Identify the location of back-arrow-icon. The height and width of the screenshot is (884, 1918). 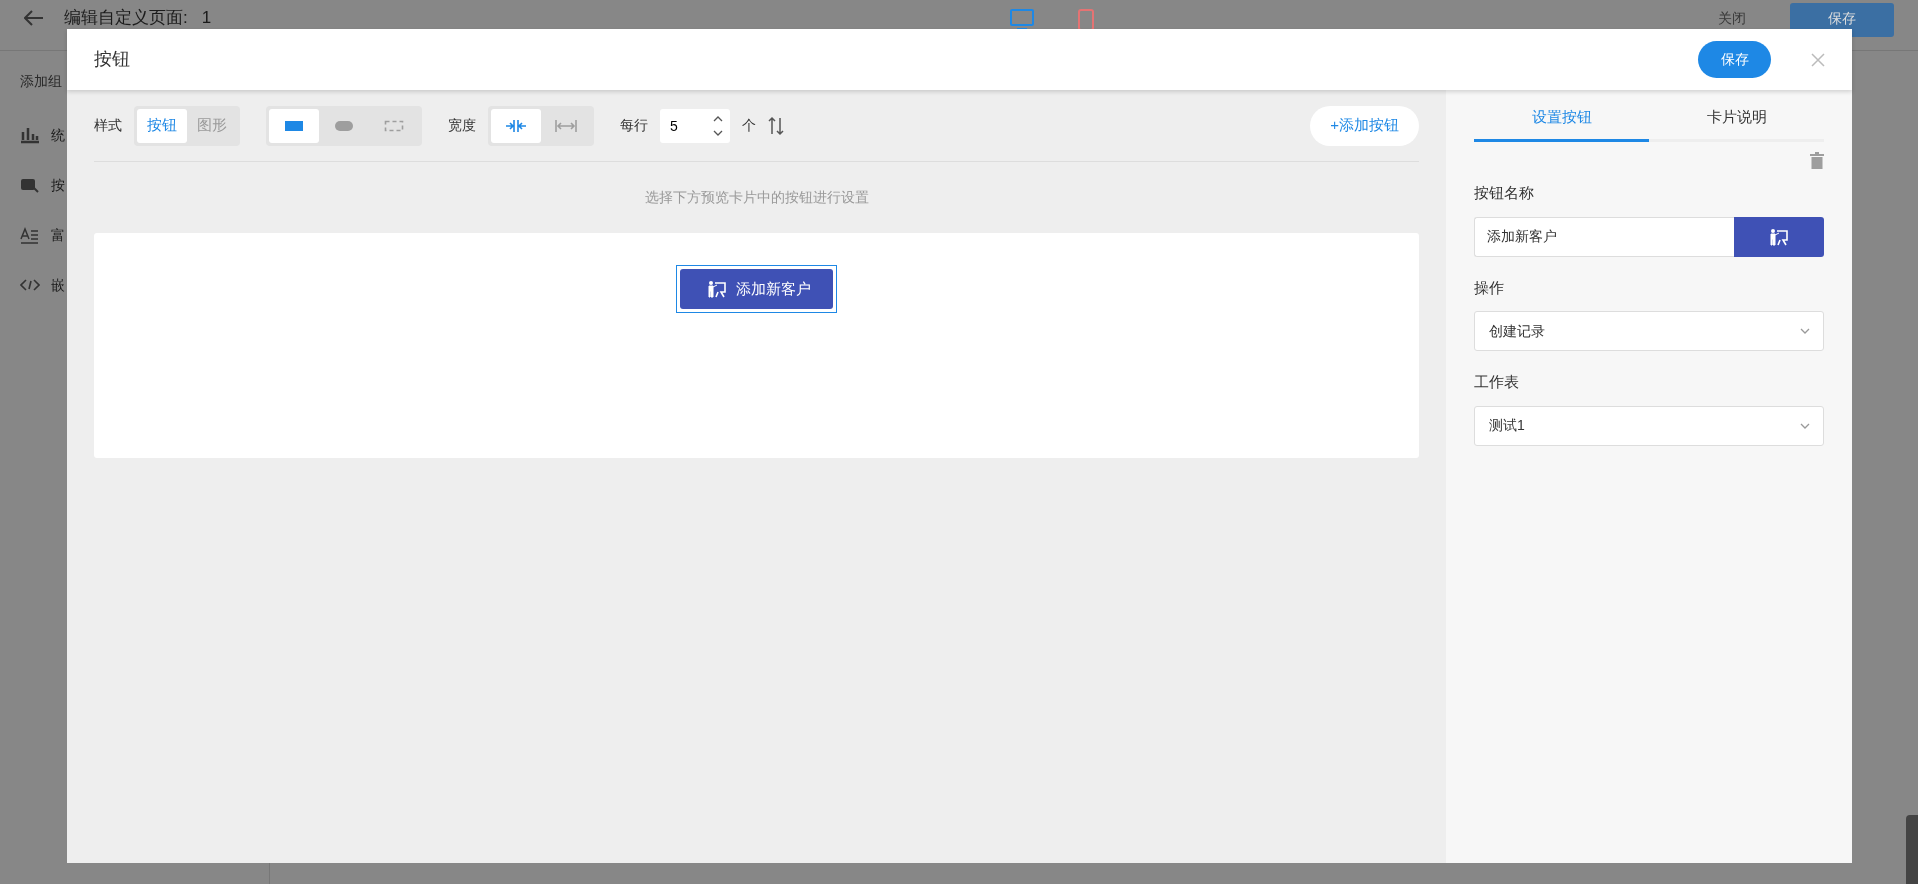
(34, 18).